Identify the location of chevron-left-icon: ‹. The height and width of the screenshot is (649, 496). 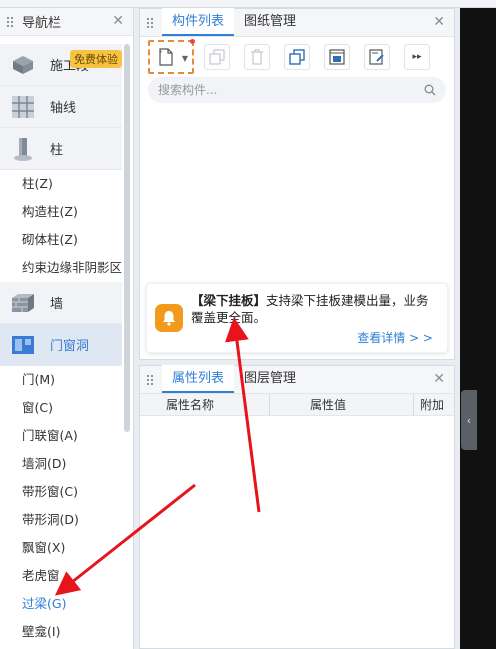
(469, 420).